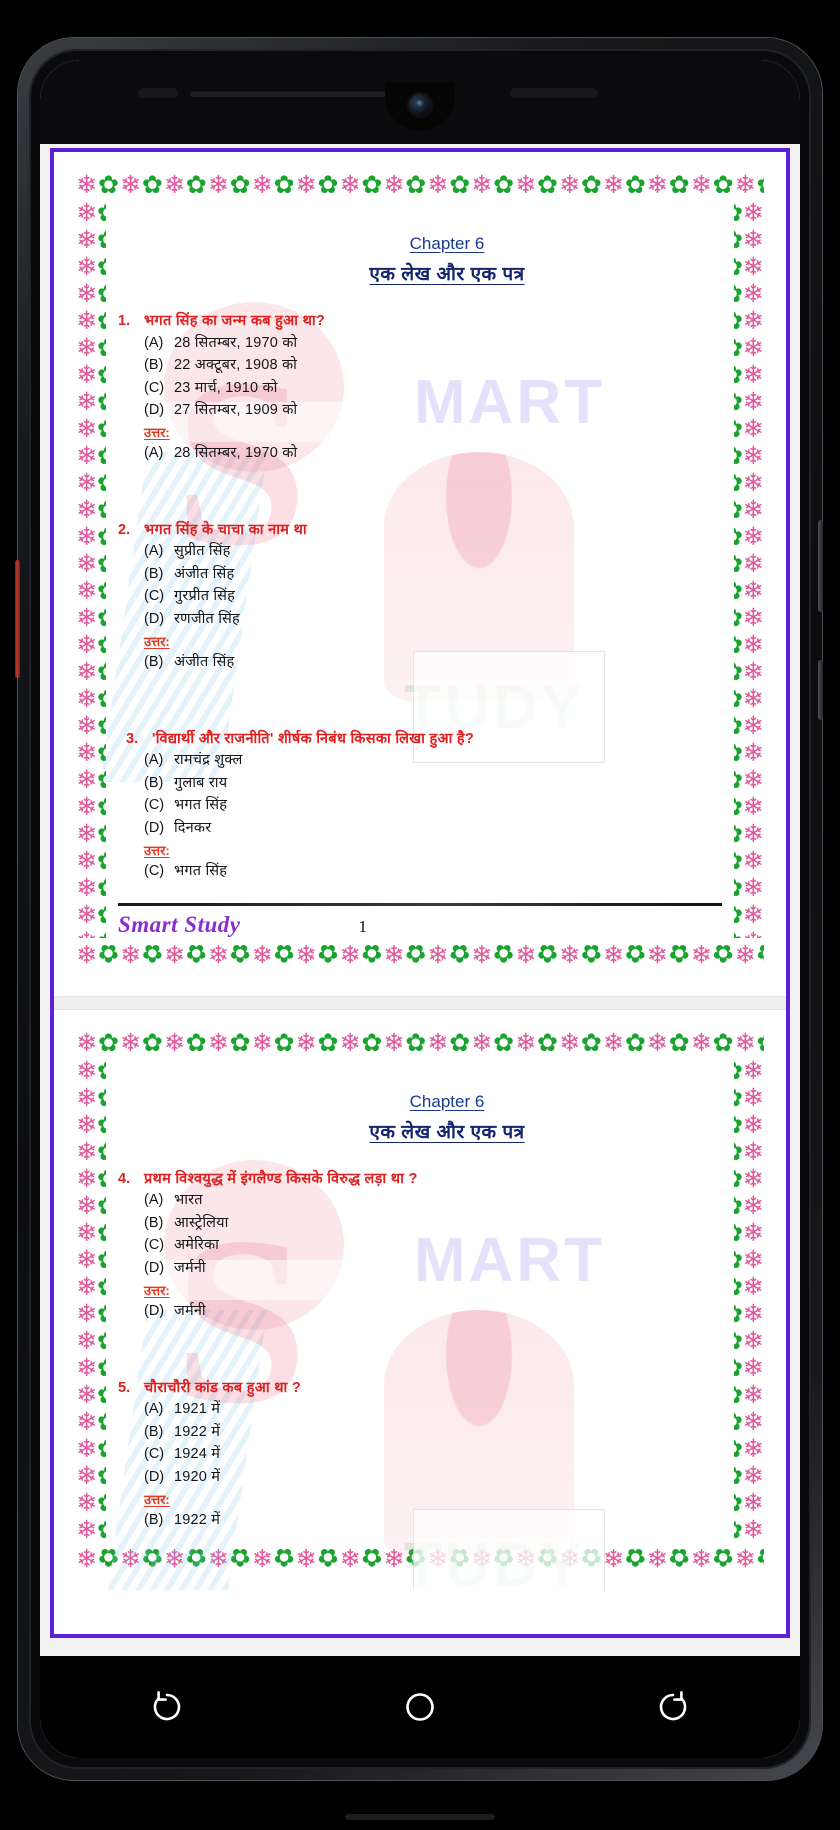 The width and height of the screenshot is (840, 1830). What do you see at coordinates (420, 619) in the screenshot?
I see `option-line: (D) रणजीत सिंह` at bounding box center [420, 619].